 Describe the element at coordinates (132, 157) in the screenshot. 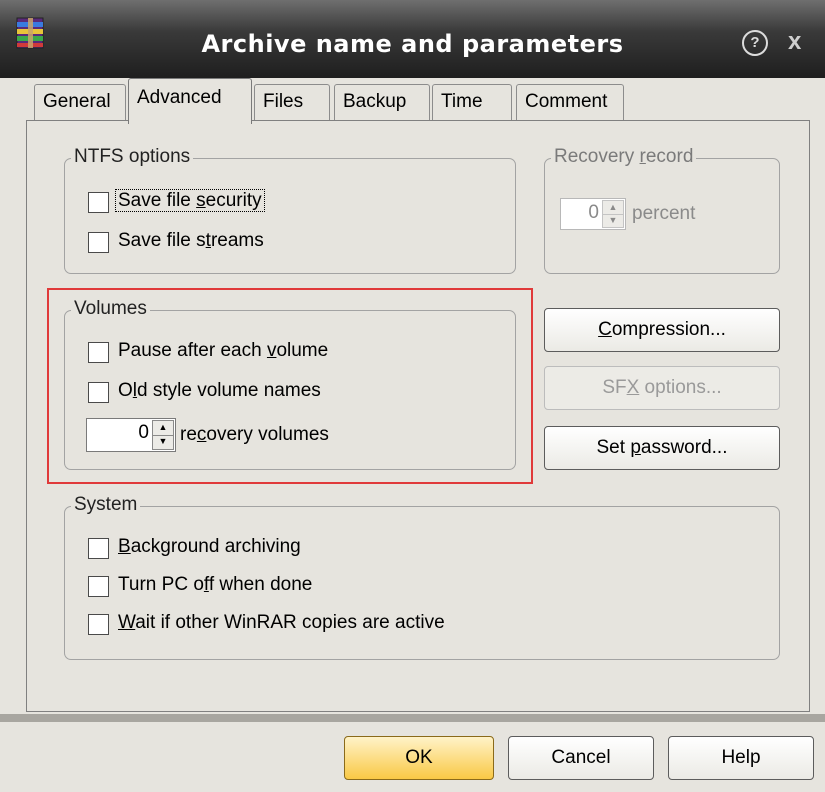

I see `group-title: NTFS options` at that location.